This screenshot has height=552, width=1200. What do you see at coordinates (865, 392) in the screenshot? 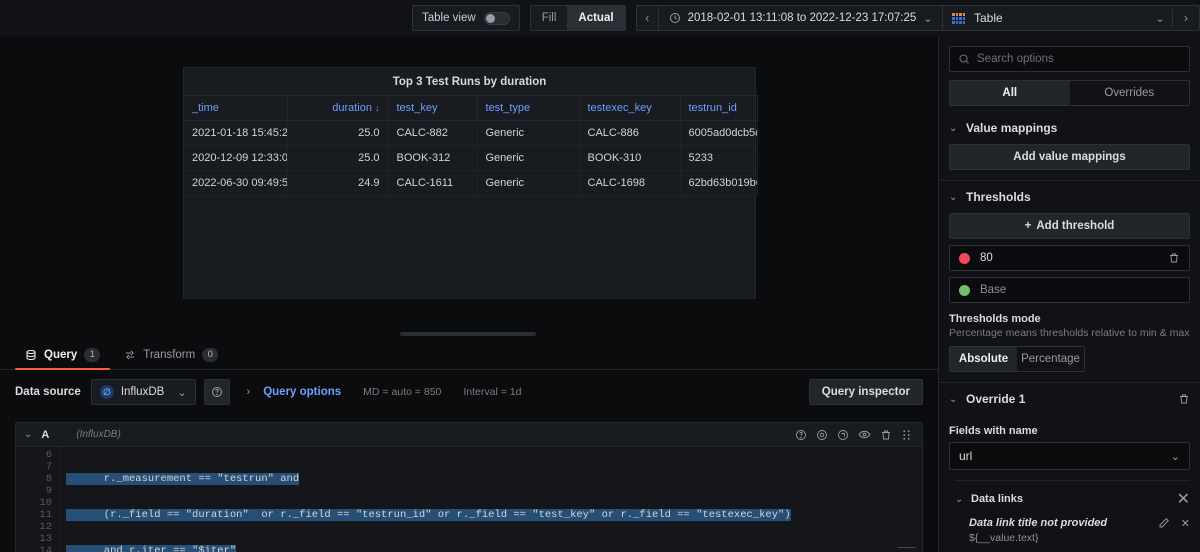
I see `query-inspector-button: Query inspector` at bounding box center [865, 392].